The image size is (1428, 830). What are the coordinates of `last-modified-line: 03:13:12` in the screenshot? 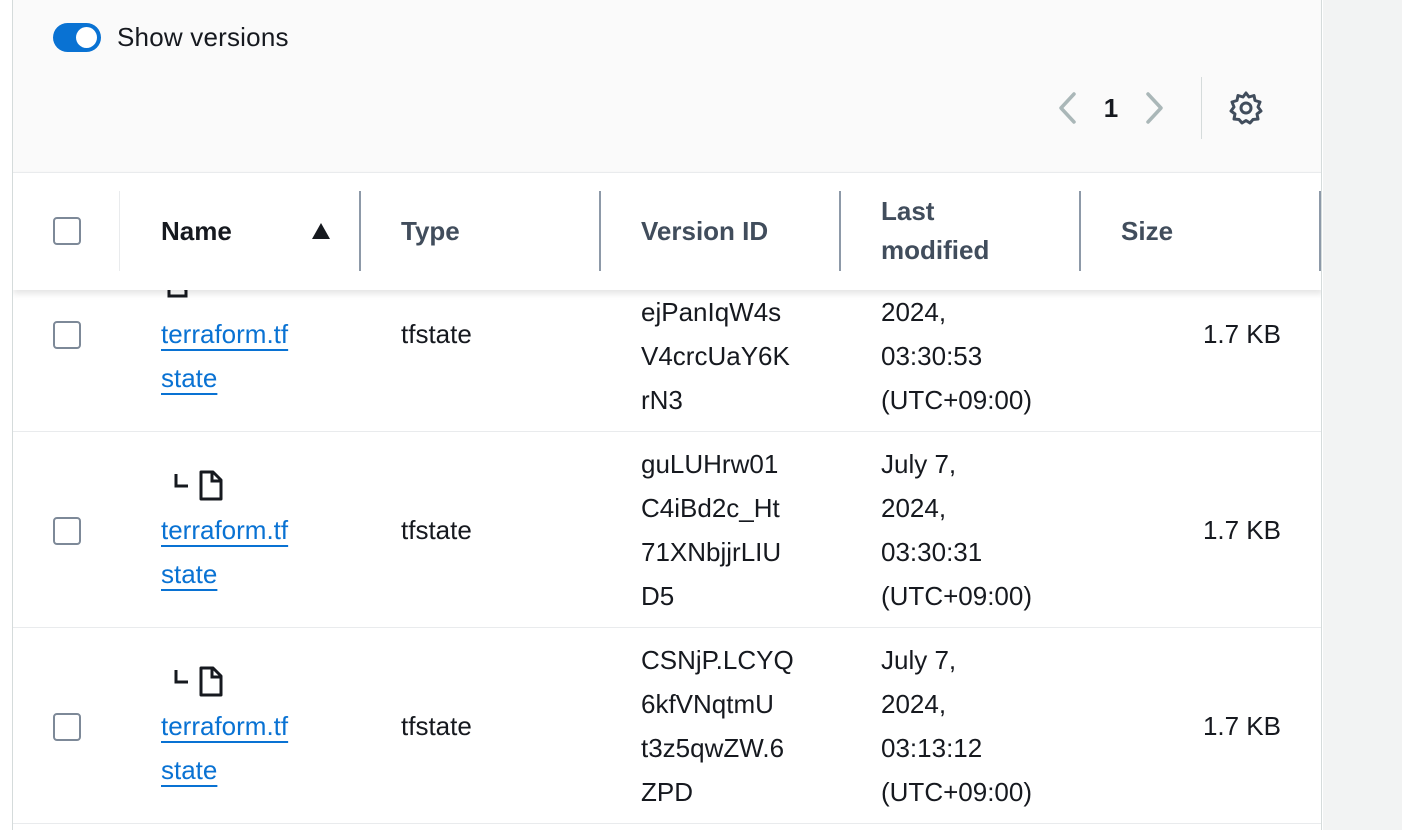 It's located at (932, 748).